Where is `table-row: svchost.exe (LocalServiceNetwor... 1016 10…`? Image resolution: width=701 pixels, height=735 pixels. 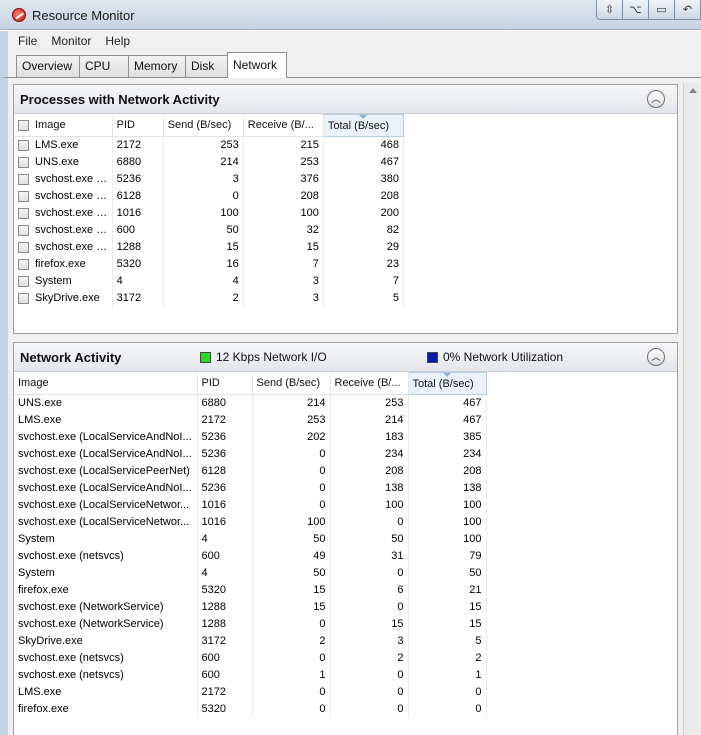
table-row: svchost.exe (LocalServiceNetwor... 1016 10… is located at coordinates (250, 522).